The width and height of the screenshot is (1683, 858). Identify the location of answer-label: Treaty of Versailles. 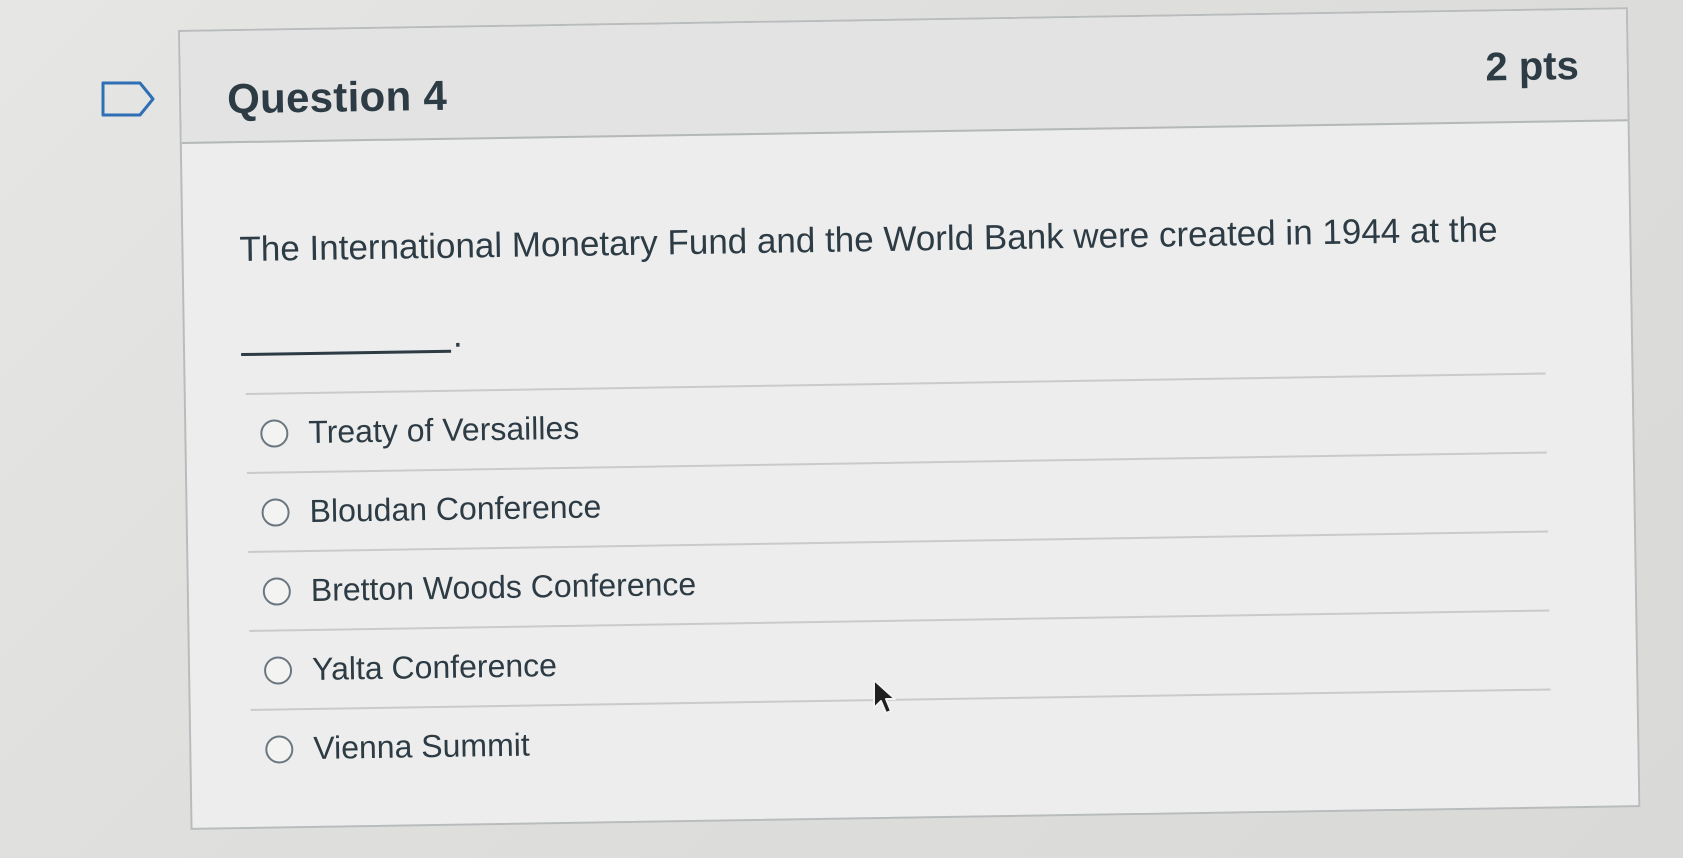
(443, 430).